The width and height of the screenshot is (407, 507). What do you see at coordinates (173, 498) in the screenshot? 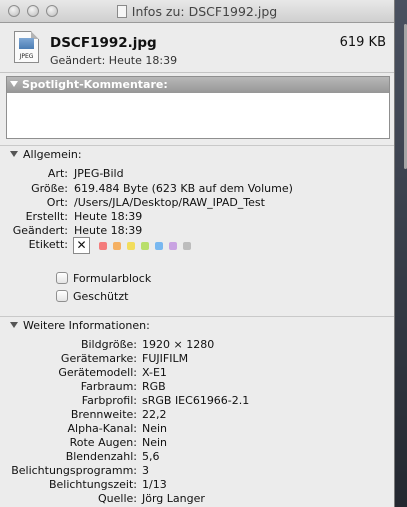
I see `row-value: Jörg Langer` at bounding box center [173, 498].